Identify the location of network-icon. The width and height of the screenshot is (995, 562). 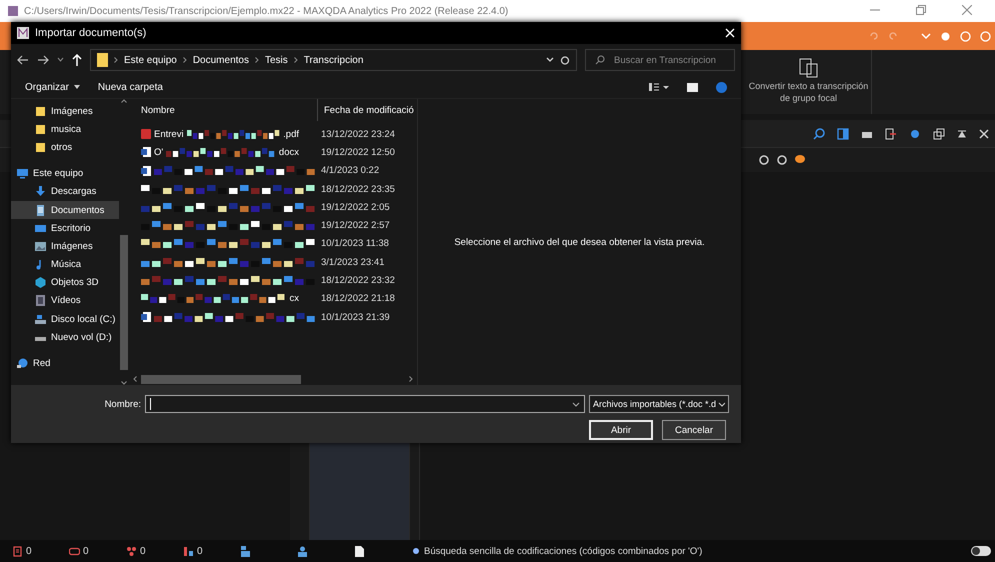
(22, 364).